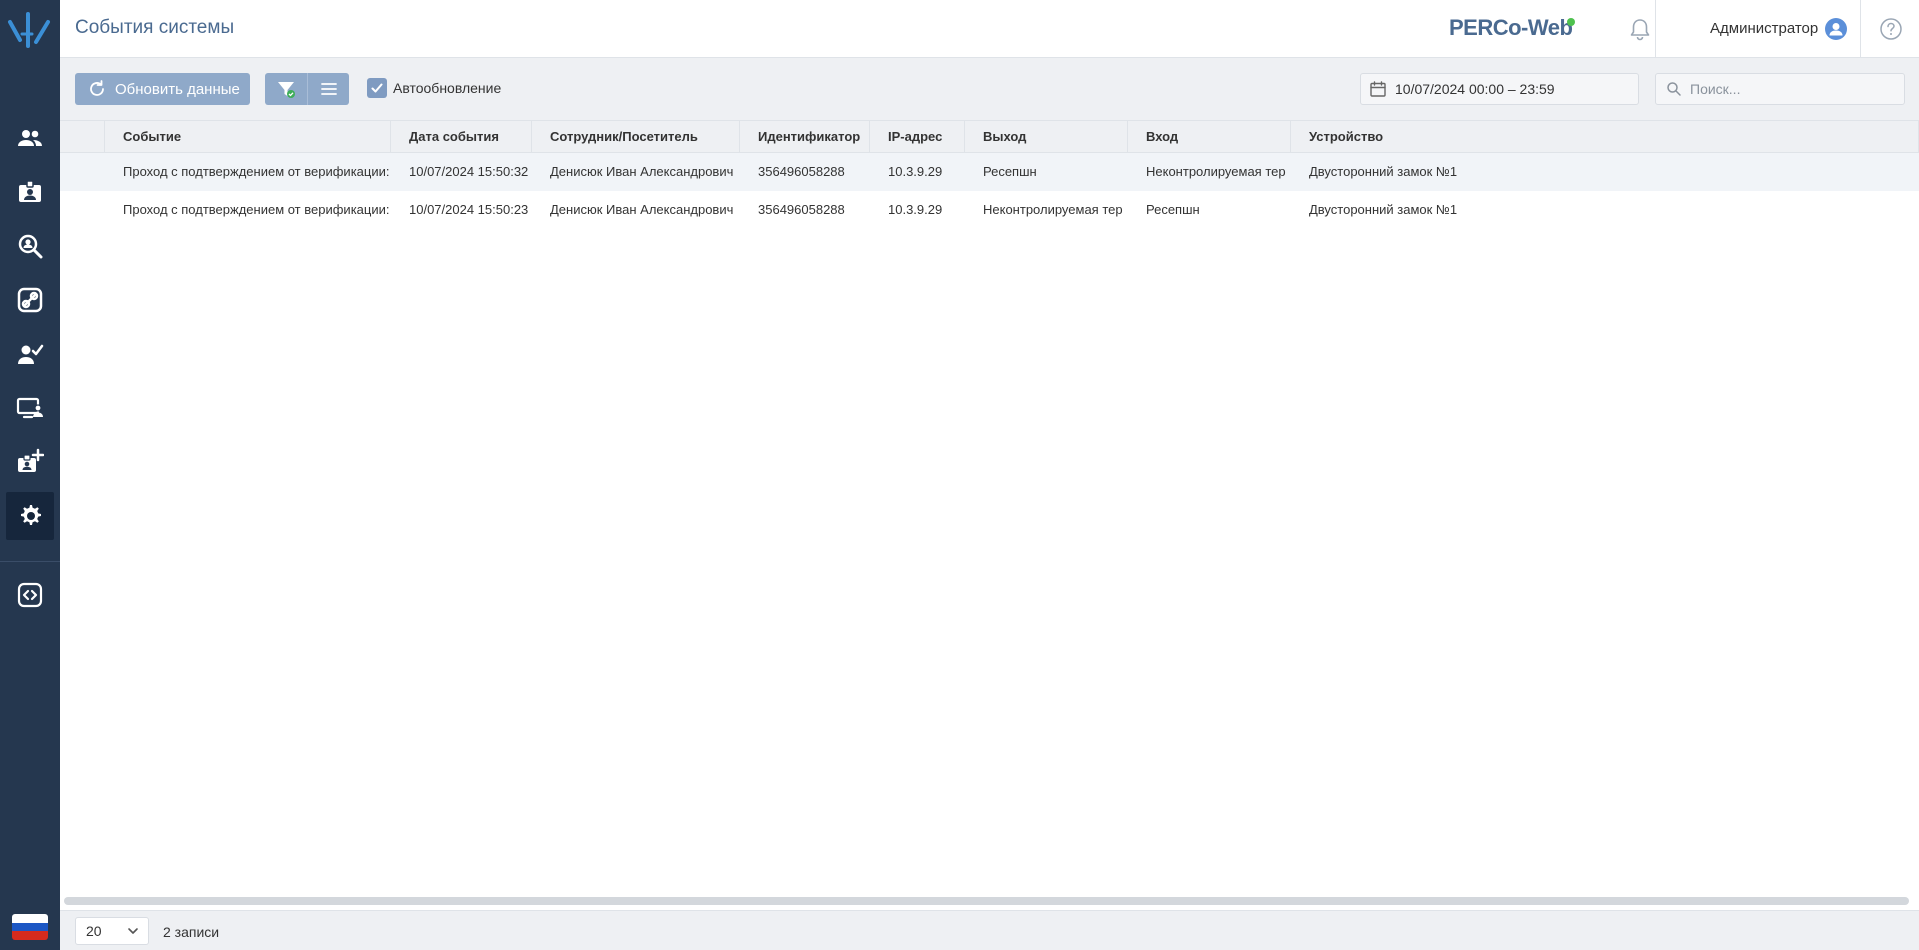 The height and width of the screenshot is (950, 1919). What do you see at coordinates (30, 30) in the screenshot?
I see `perco-logo-icon` at bounding box center [30, 30].